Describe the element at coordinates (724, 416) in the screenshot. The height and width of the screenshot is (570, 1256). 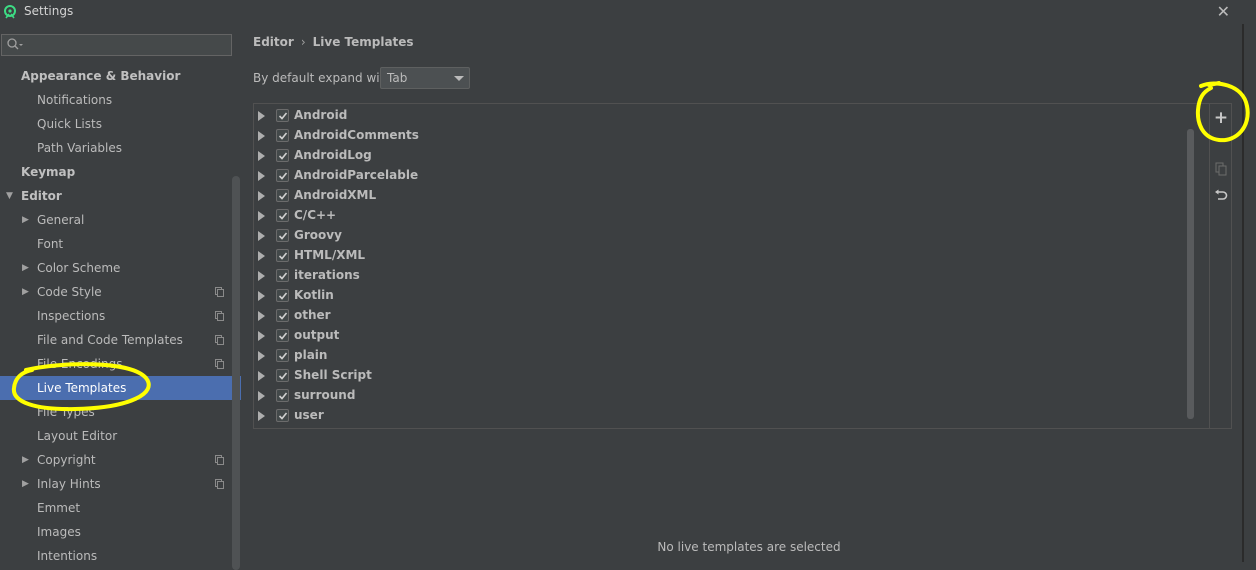
I see `template-group-row: user` at that location.